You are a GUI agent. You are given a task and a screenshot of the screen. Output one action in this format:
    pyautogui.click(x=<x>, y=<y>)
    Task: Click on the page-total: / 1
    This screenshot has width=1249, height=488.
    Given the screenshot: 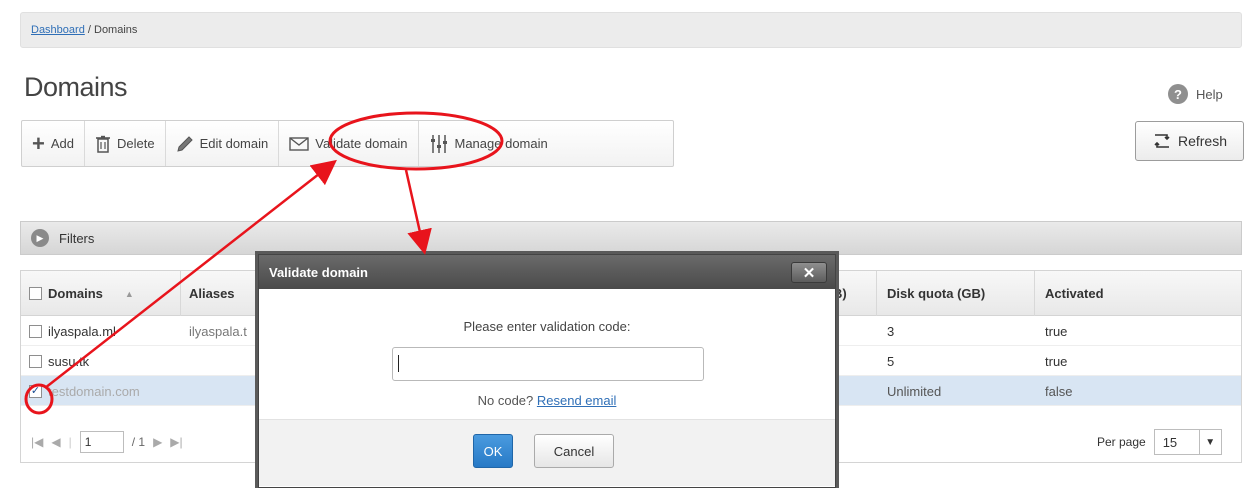 What is the action you would take?
    pyautogui.click(x=138, y=442)
    